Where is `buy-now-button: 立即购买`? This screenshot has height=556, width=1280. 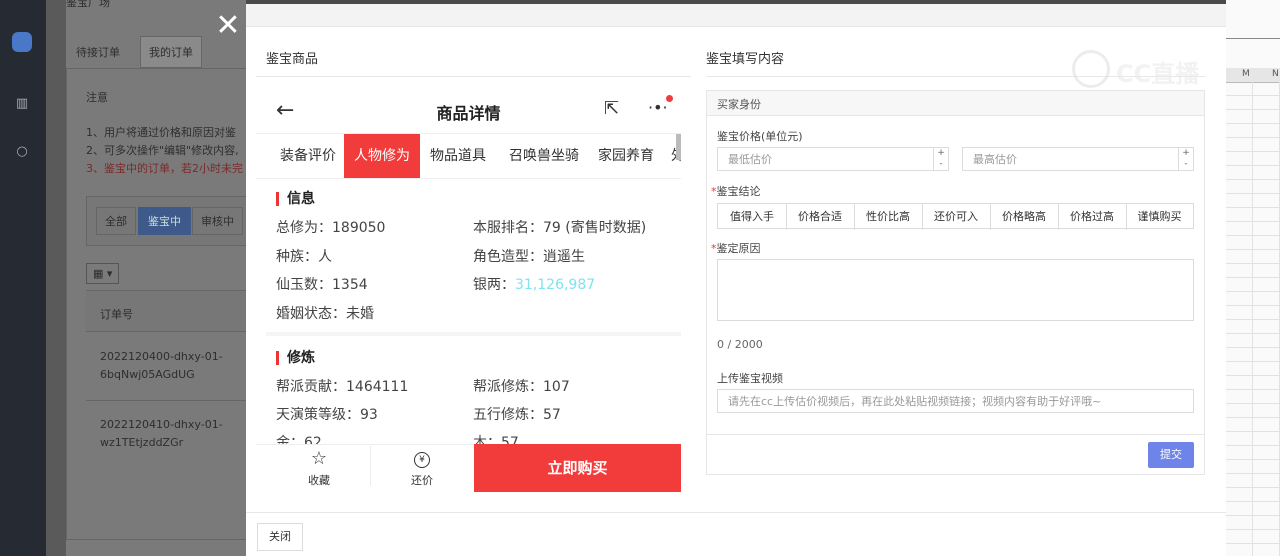 buy-now-button: 立即购买 is located at coordinates (577, 468).